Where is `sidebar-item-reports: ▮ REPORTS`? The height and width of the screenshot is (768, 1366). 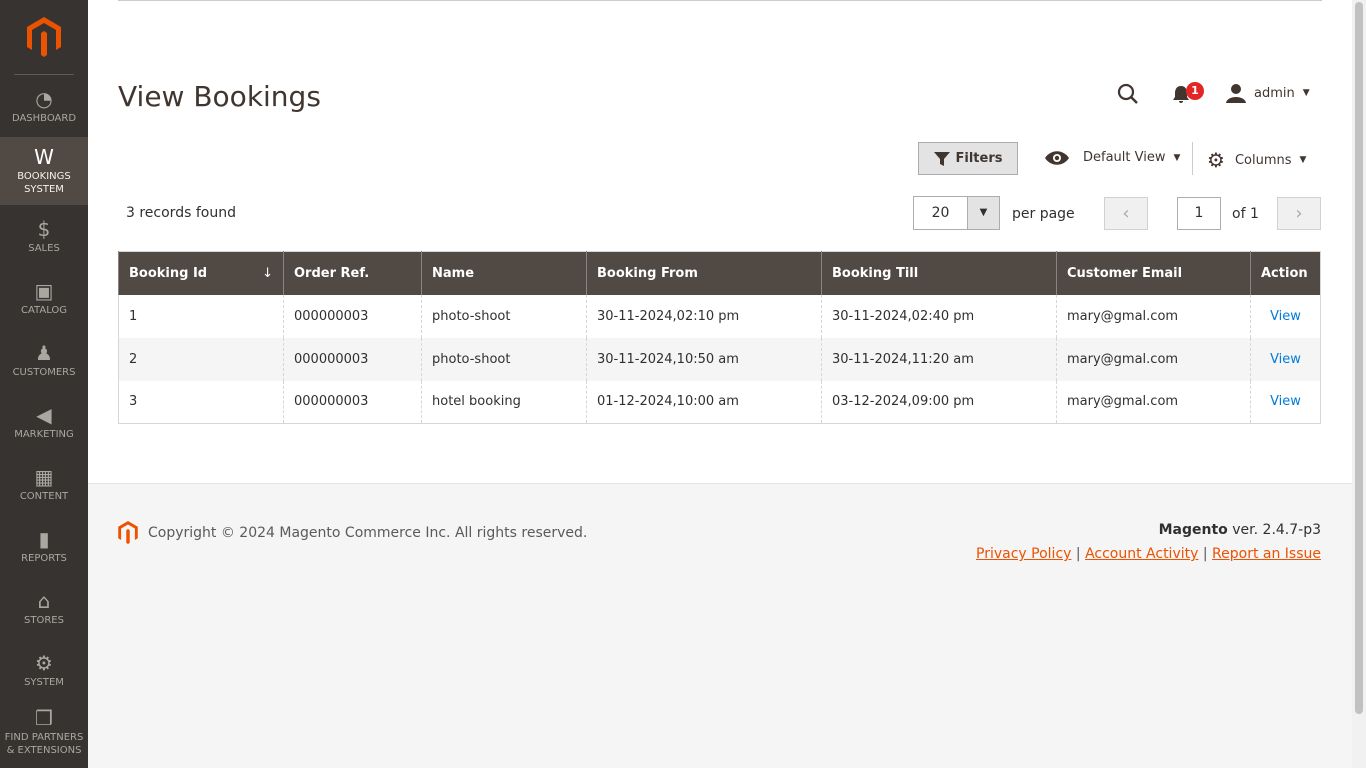
sidebar-item-reports: ▮ REPORTS is located at coordinates (44, 546).